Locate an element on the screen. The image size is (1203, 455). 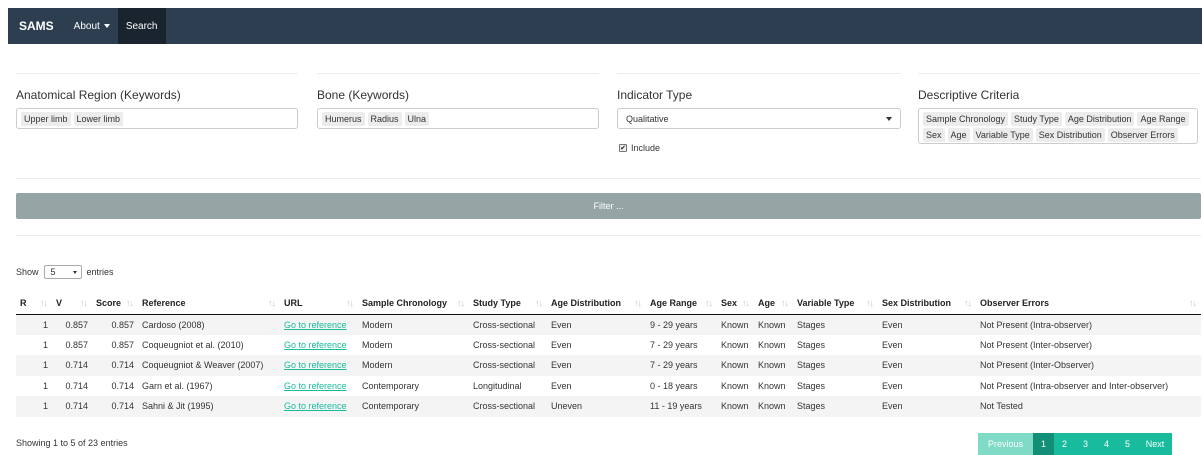
cell-sample-chronology: Contemporary is located at coordinates (391, 385).